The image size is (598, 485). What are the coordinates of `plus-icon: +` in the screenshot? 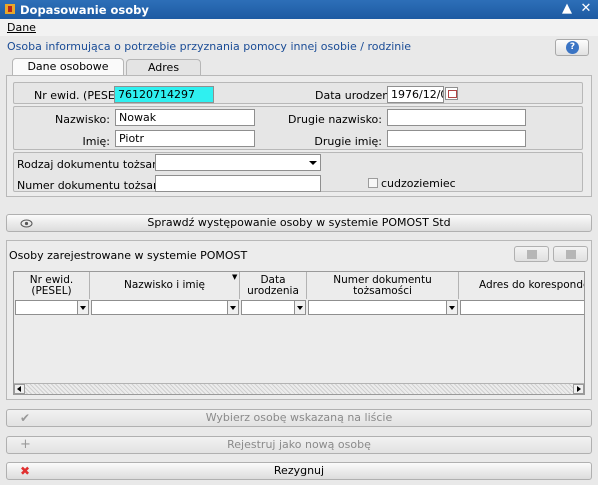 It's located at (25, 444).